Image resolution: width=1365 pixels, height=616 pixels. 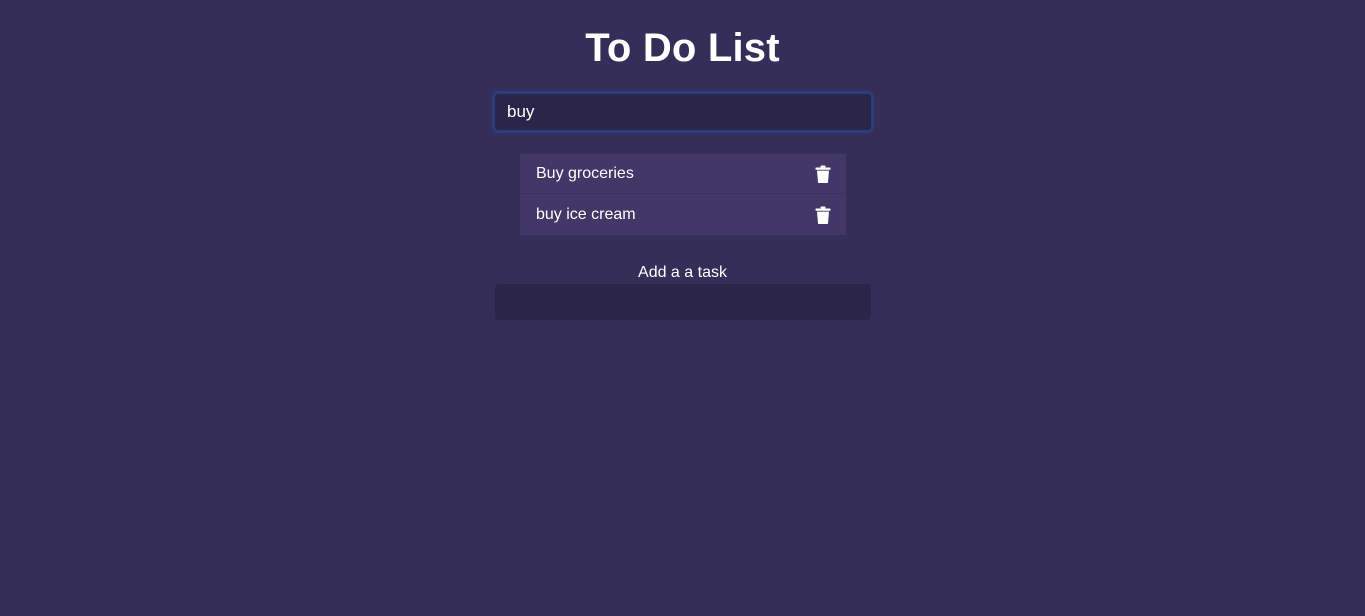 I want to click on task-label: Buy groceries, so click(x=585, y=173).